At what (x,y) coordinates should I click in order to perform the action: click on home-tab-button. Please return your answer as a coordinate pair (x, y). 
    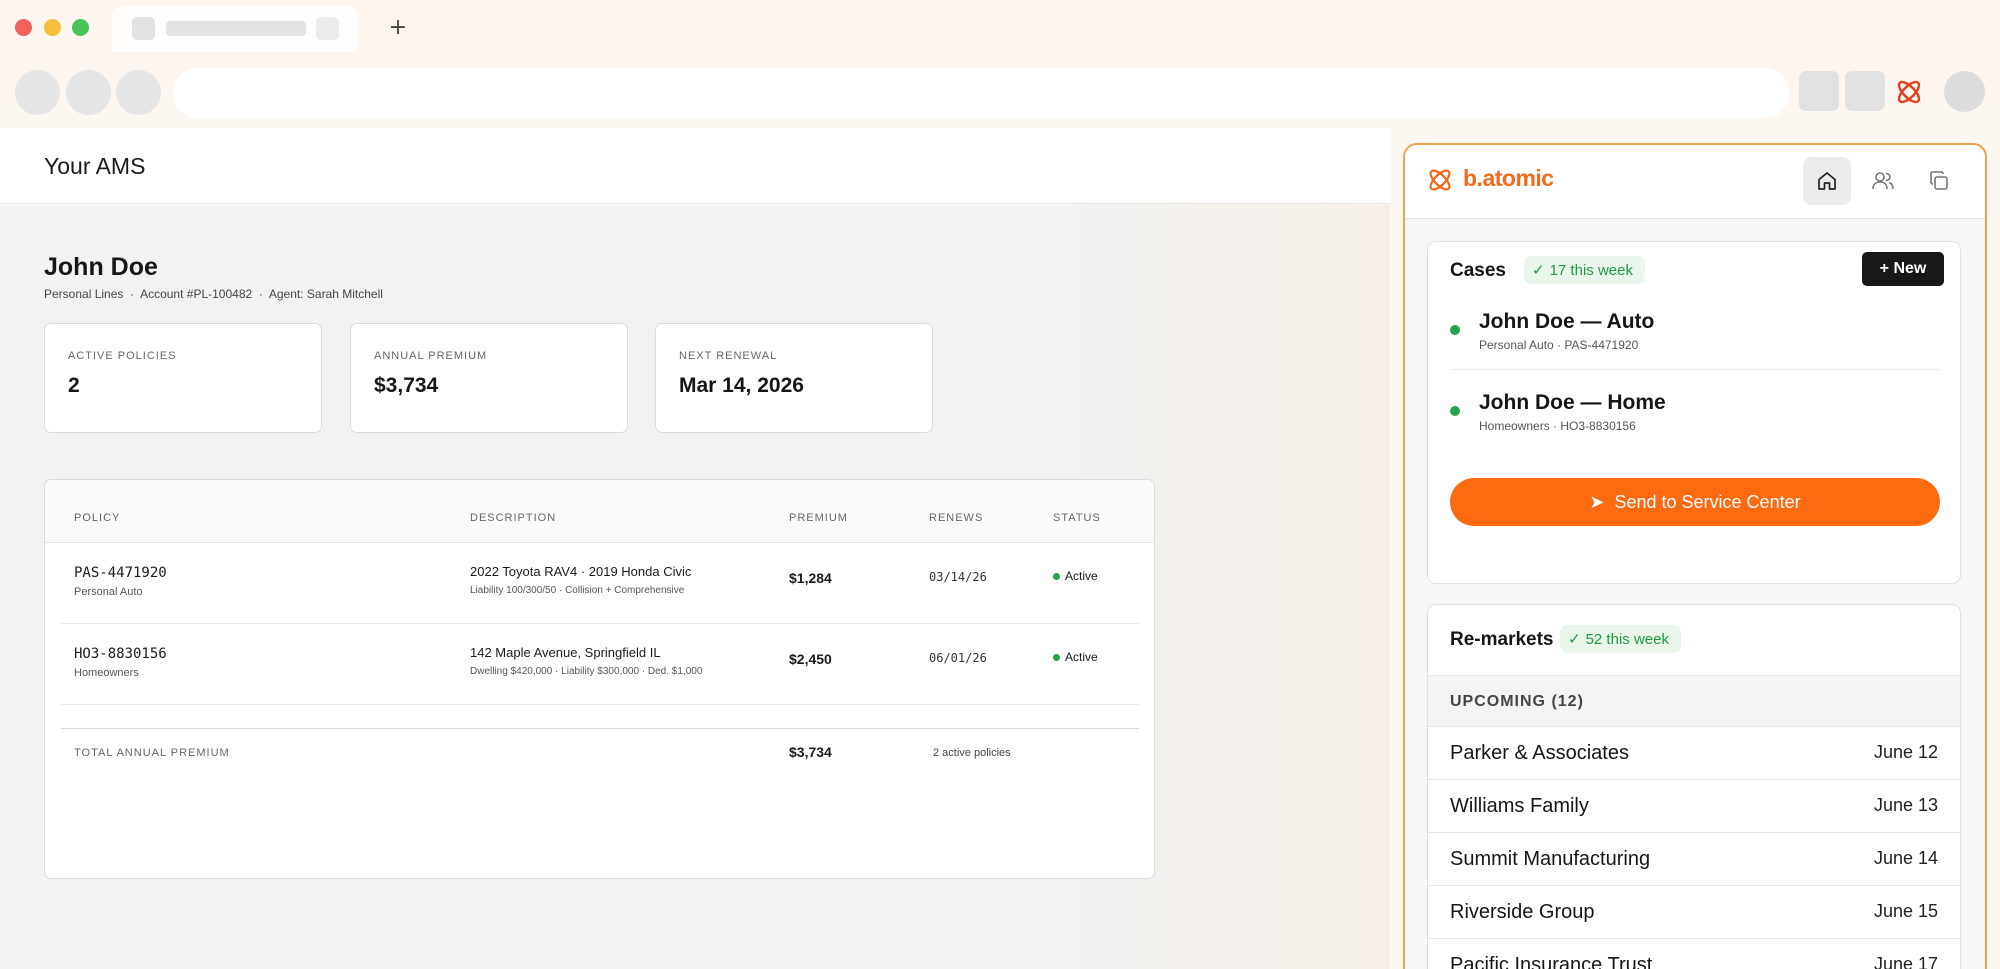
    Looking at the image, I should click on (1827, 181).